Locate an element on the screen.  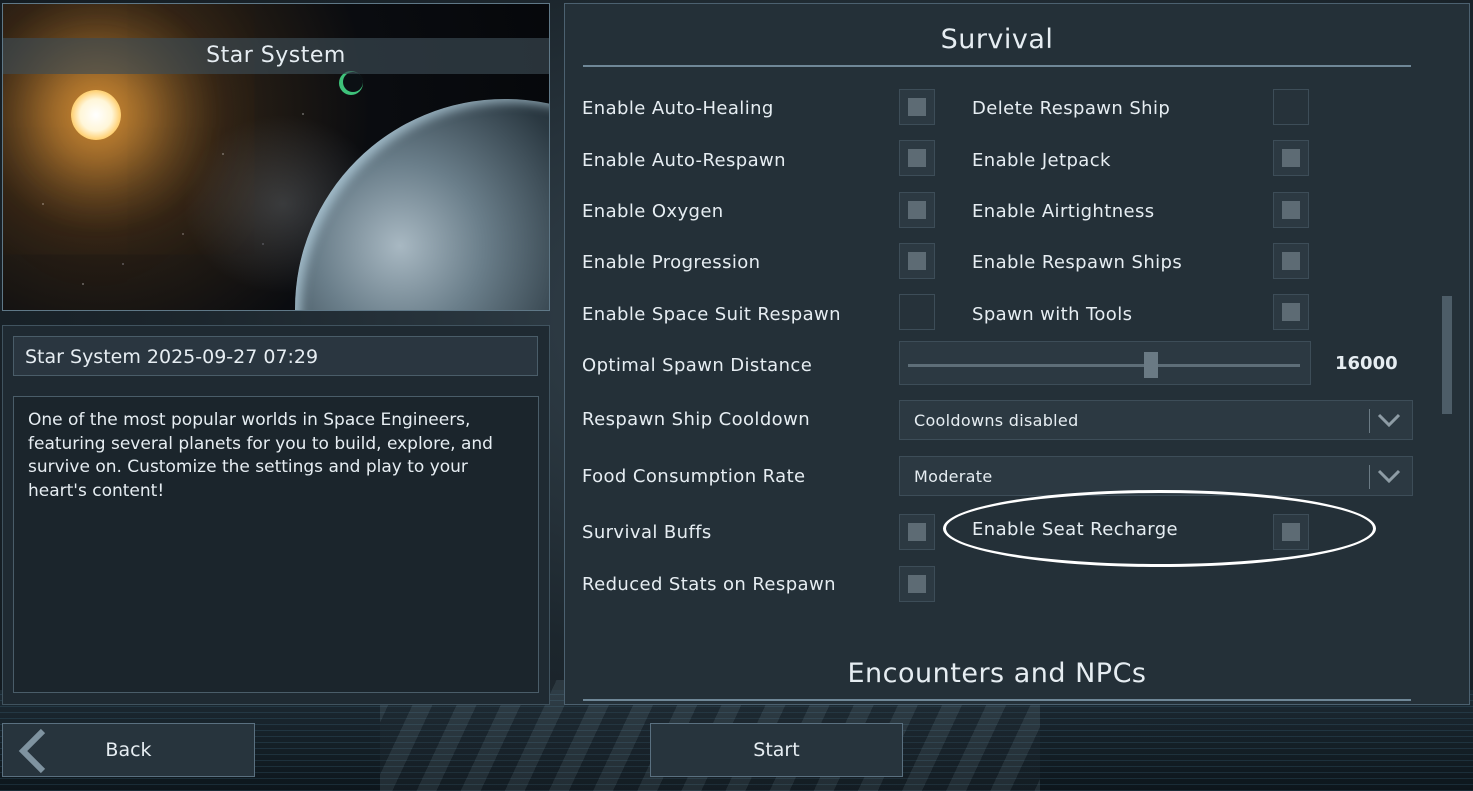
world-name-field: Star System 2025-09-27 07:29 is located at coordinates (275, 356).